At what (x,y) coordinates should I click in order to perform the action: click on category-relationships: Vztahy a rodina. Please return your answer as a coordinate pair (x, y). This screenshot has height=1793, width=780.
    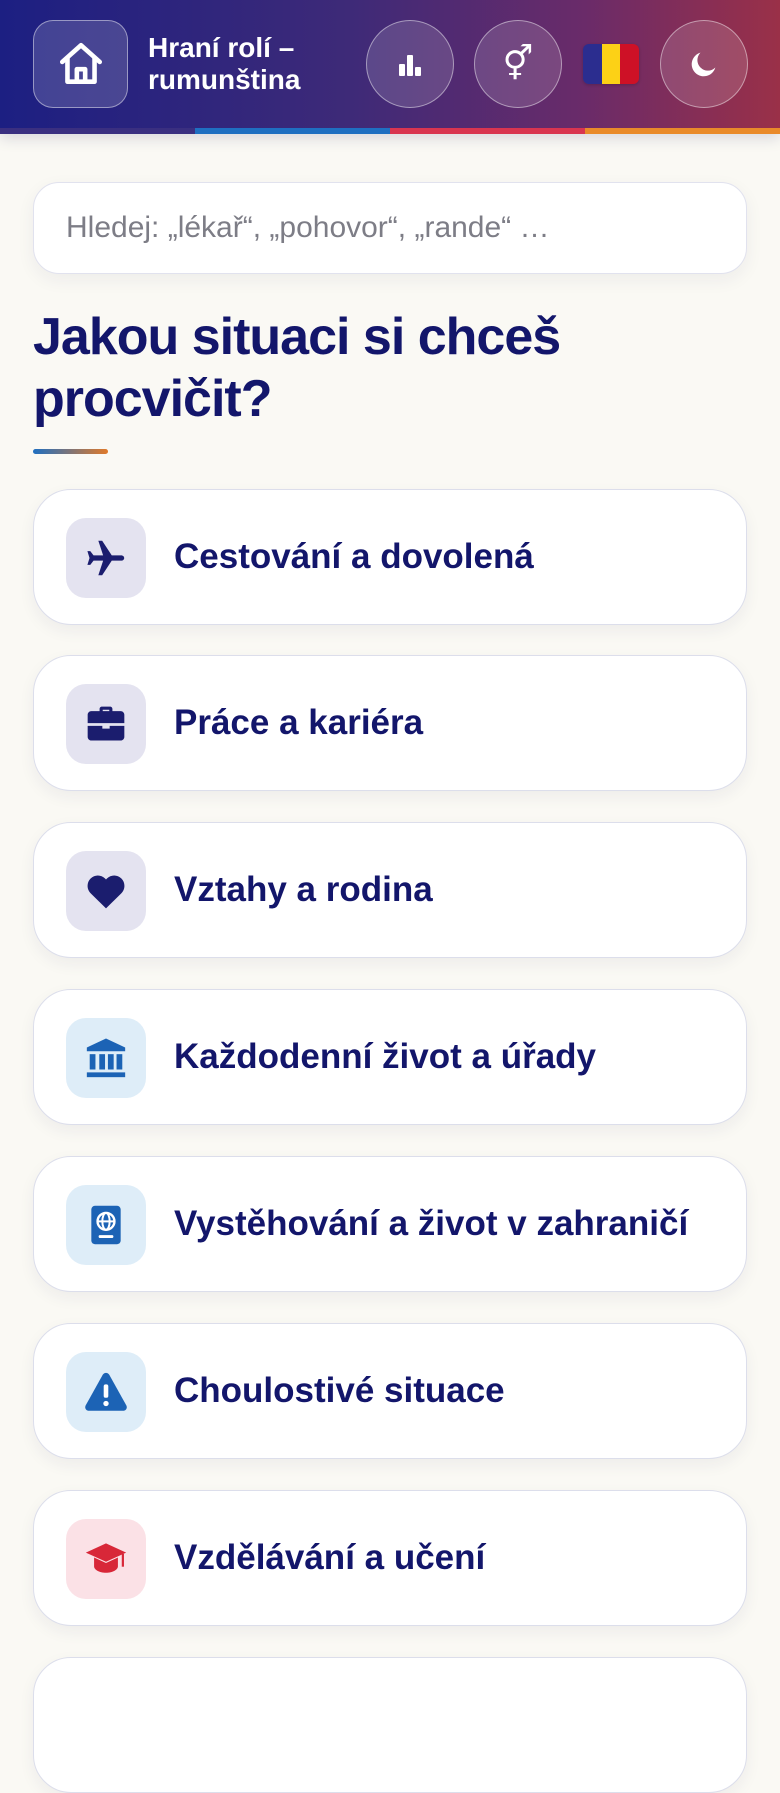
    Looking at the image, I should click on (390, 890).